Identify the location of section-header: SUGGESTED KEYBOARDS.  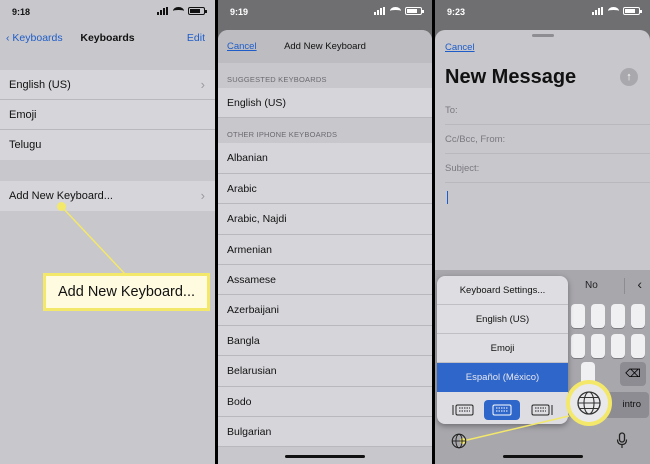
(277, 79).